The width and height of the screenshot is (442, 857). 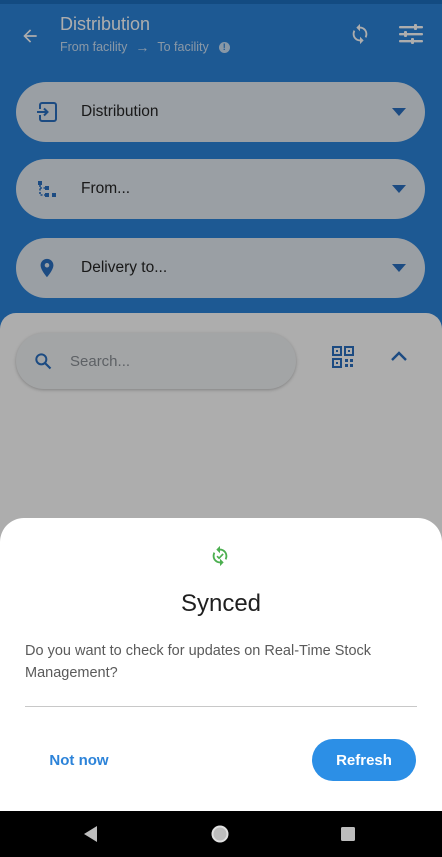 What do you see at coordinates (221, 603) in the screenshot?
I see `dialog-title: Synced` at bounding box center [221, 603].